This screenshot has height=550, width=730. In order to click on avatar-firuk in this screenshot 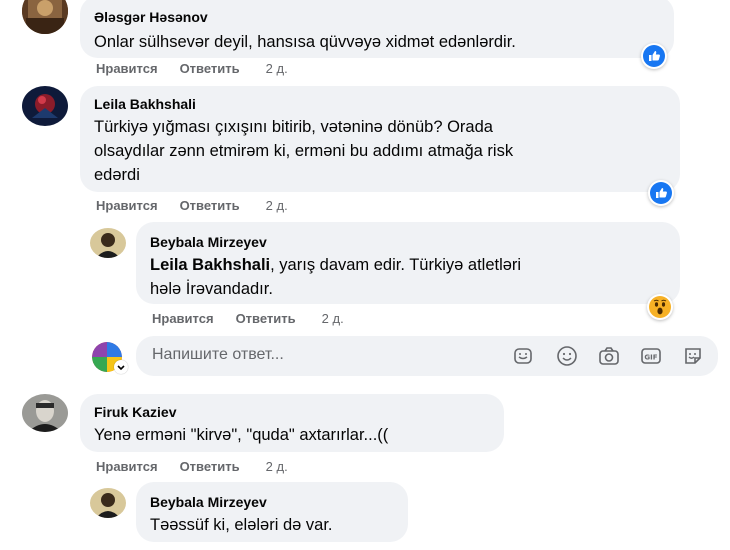, I will do `click(45, 413)`.